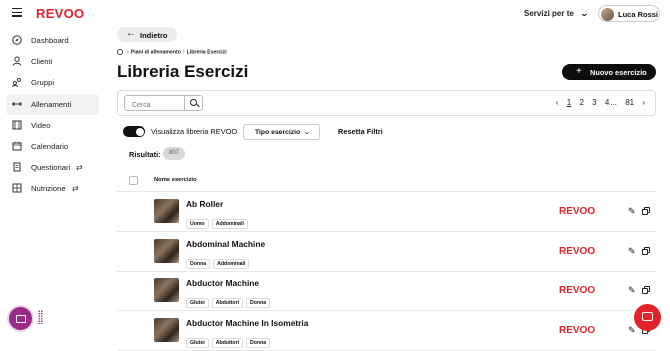 The width and height of the screenshot is (670, 351). I want to click on page-link: 4, so click(607, 102).